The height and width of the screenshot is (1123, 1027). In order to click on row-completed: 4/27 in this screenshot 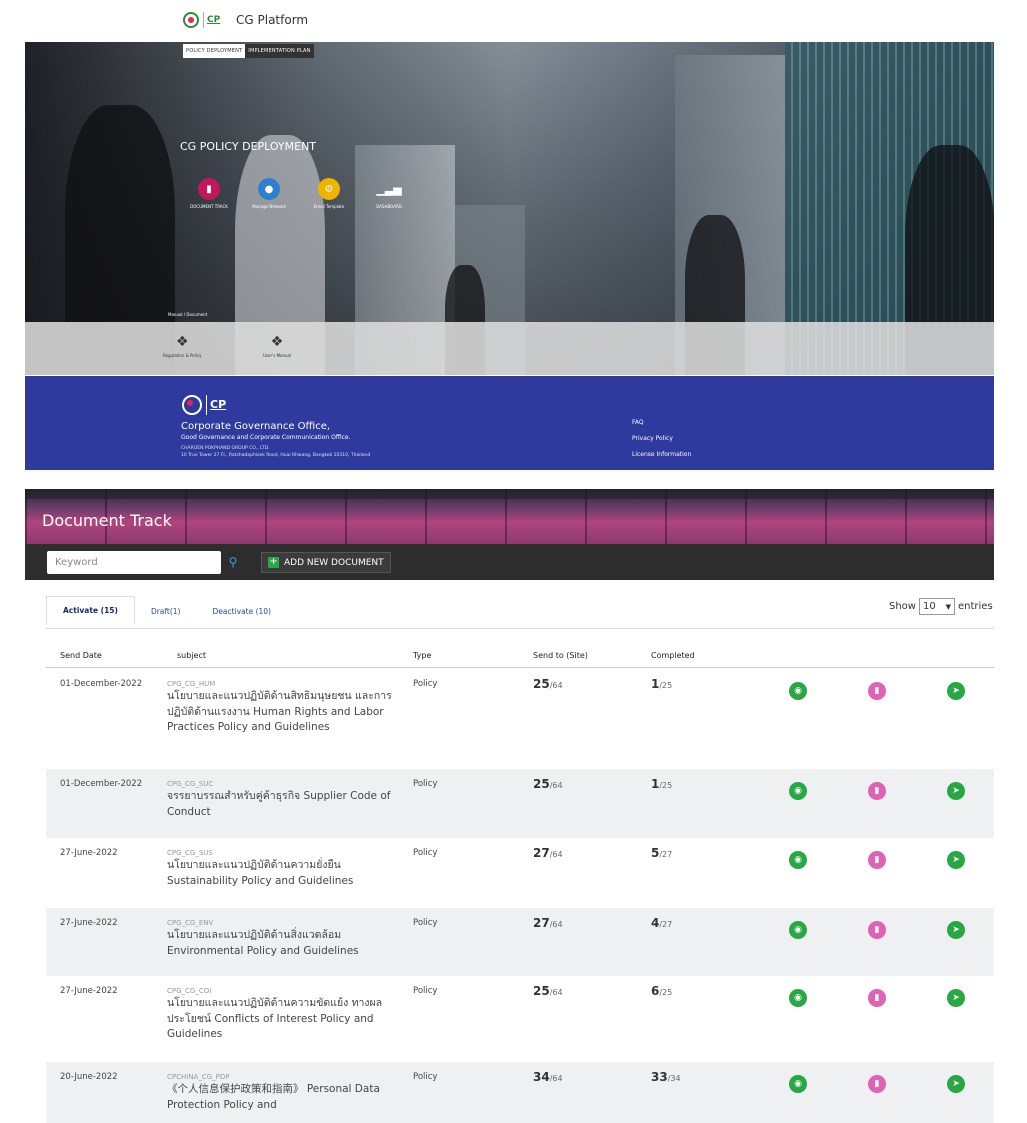, I will do `click(661, 923)`.